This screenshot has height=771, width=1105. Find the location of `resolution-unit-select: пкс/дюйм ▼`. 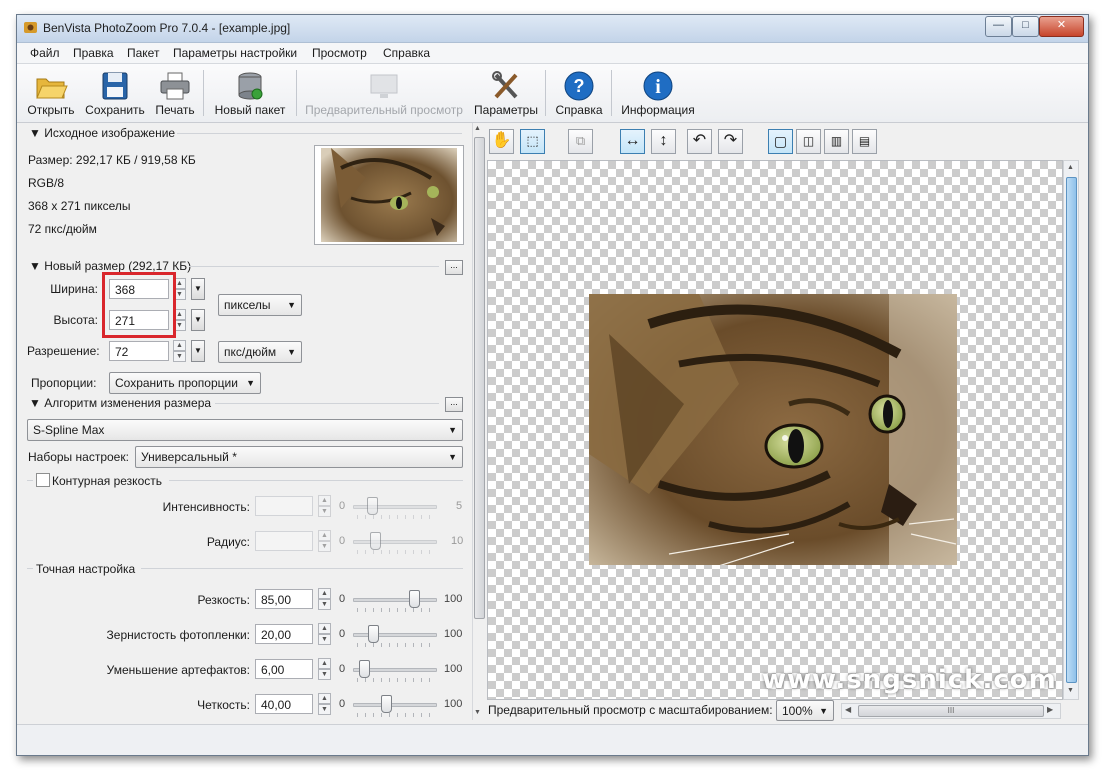

resolution-unit-select: пкс/дюйм ▼ is located at coordinates (260, 352).